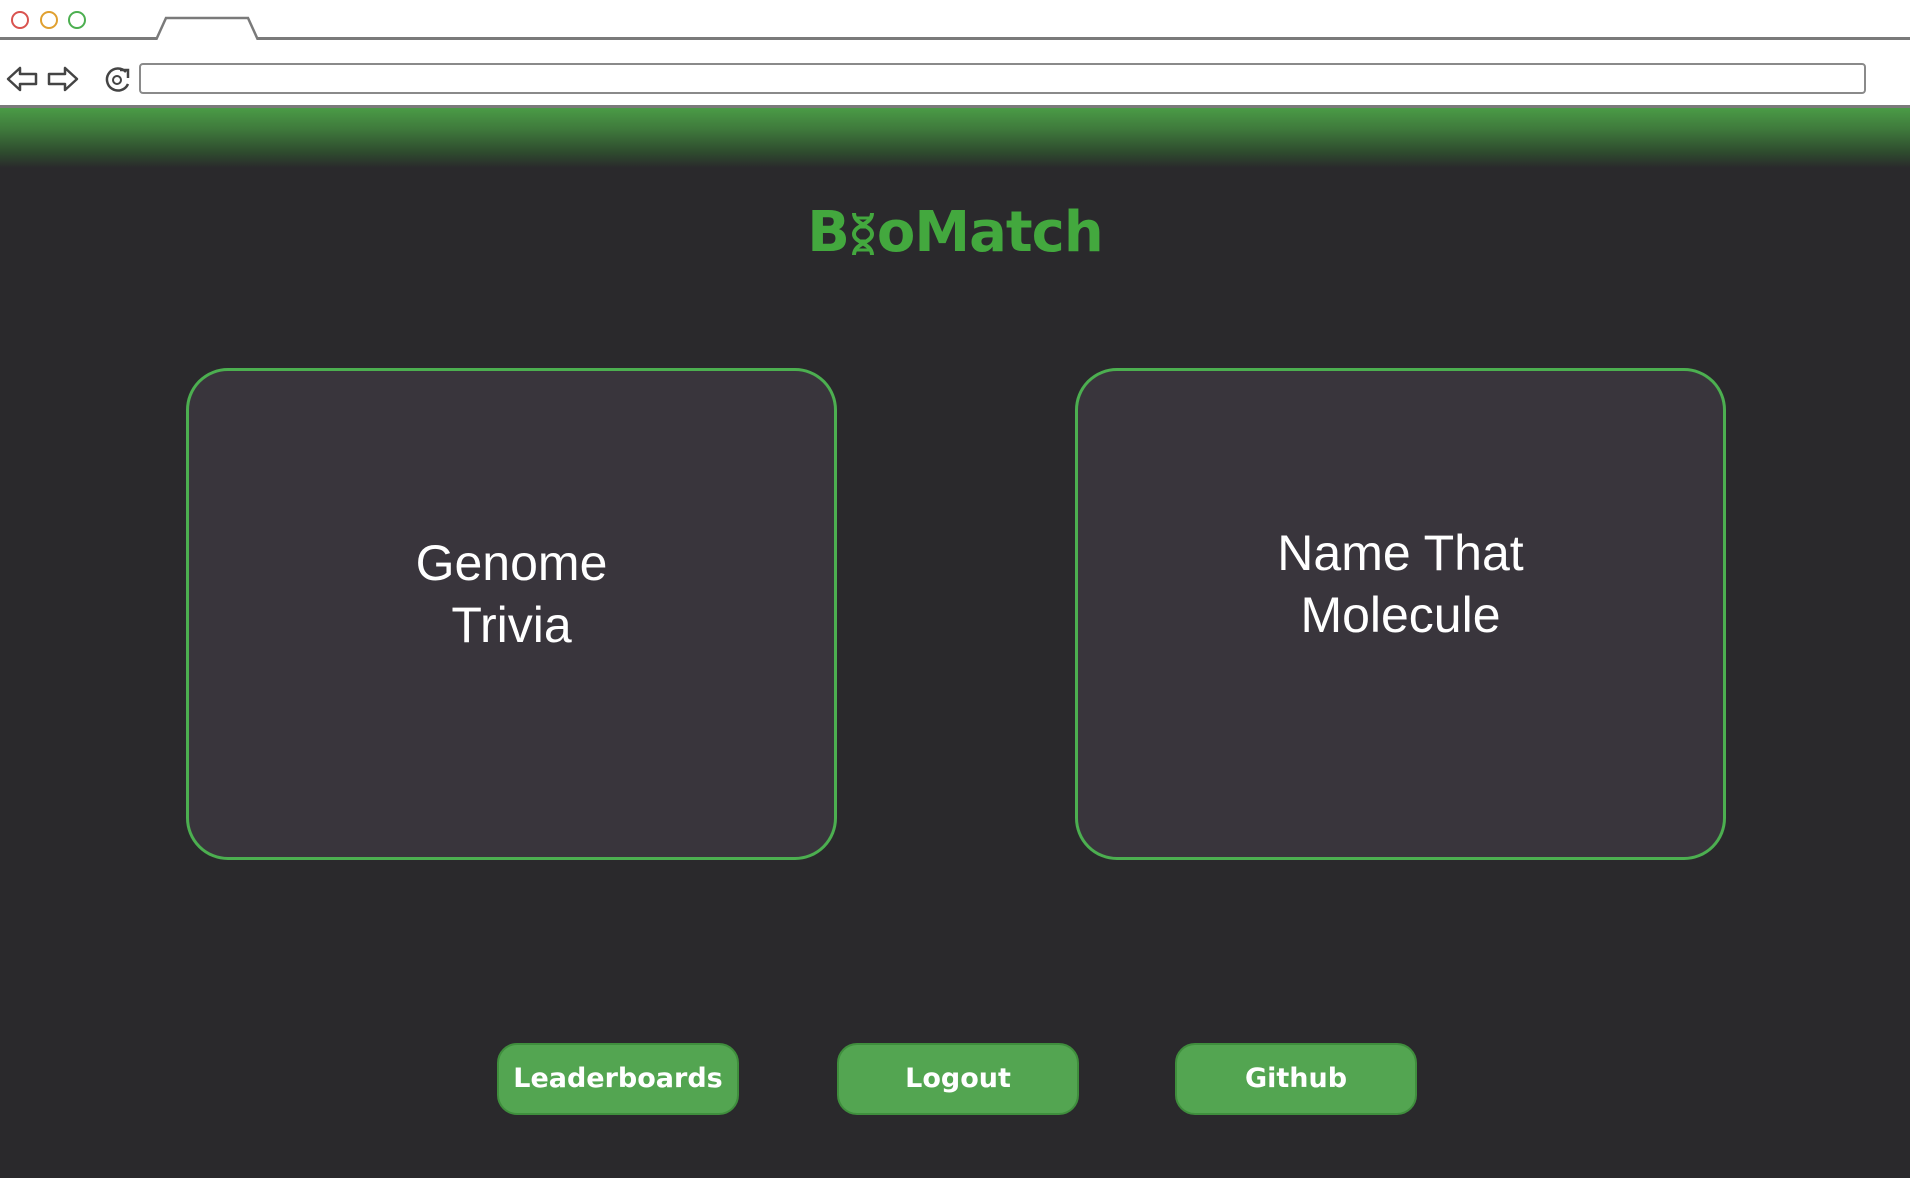 This screenshot has width=1910, height=1178. I want to click on forward-arrow-icon, so click(63, 79).